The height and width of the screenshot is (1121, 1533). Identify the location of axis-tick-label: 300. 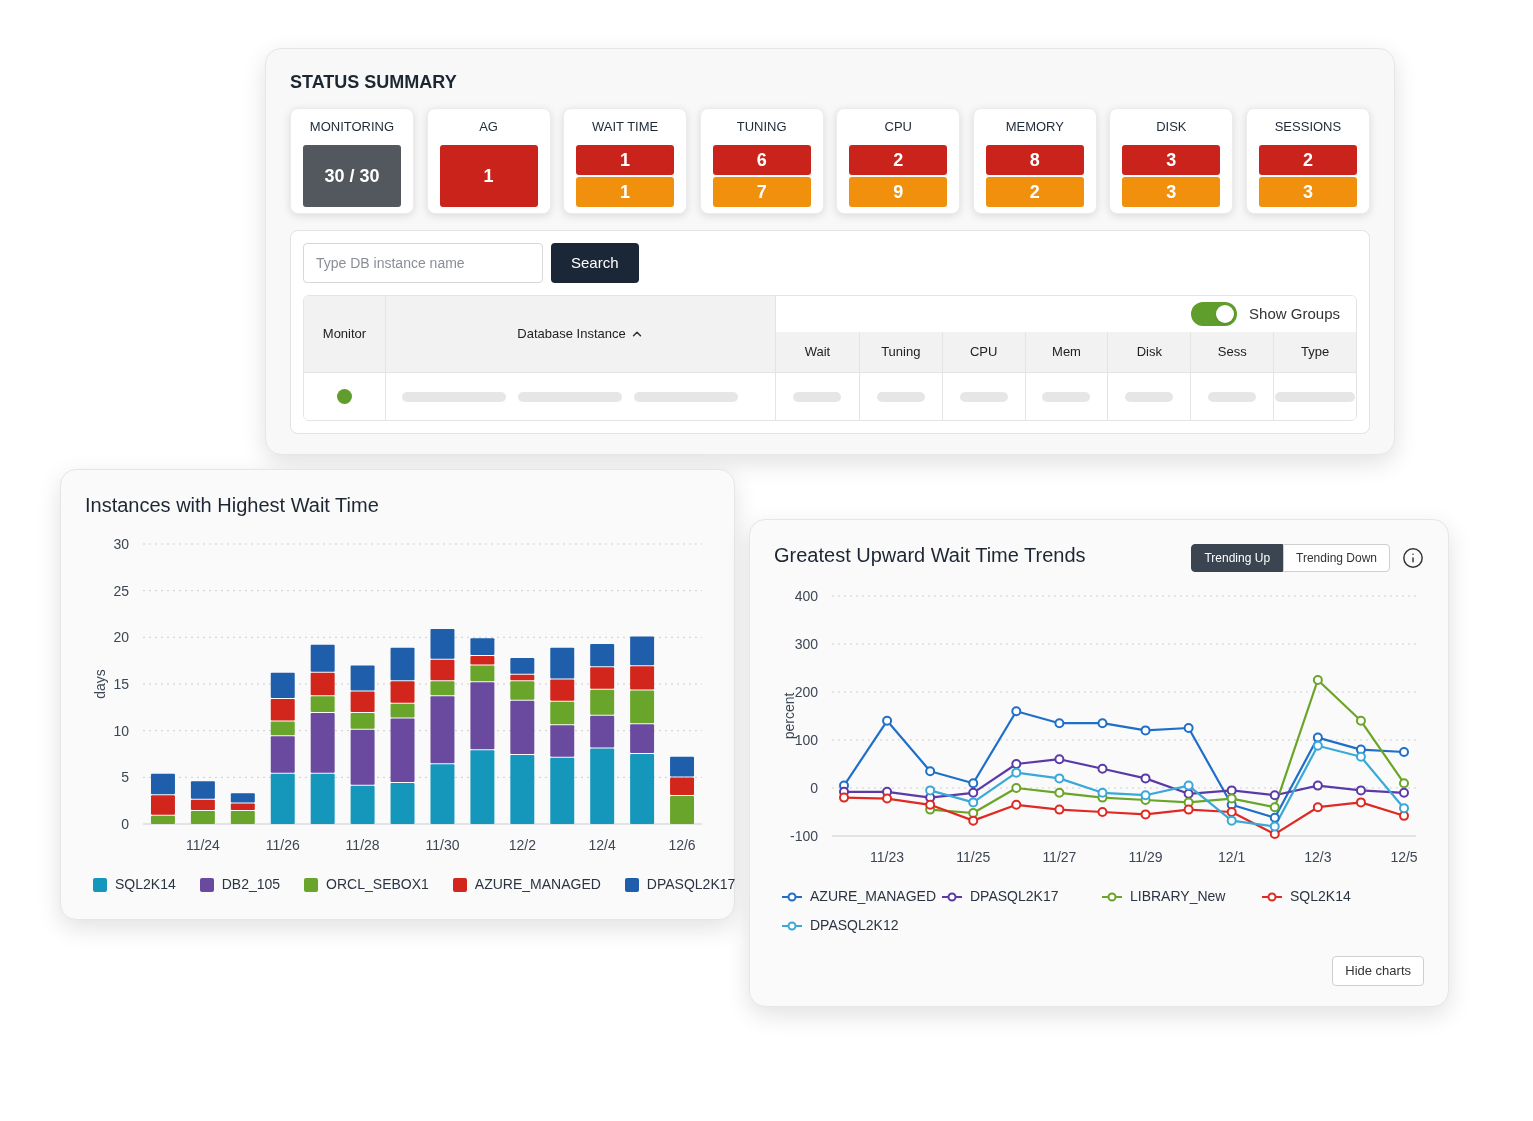
(806, 644).